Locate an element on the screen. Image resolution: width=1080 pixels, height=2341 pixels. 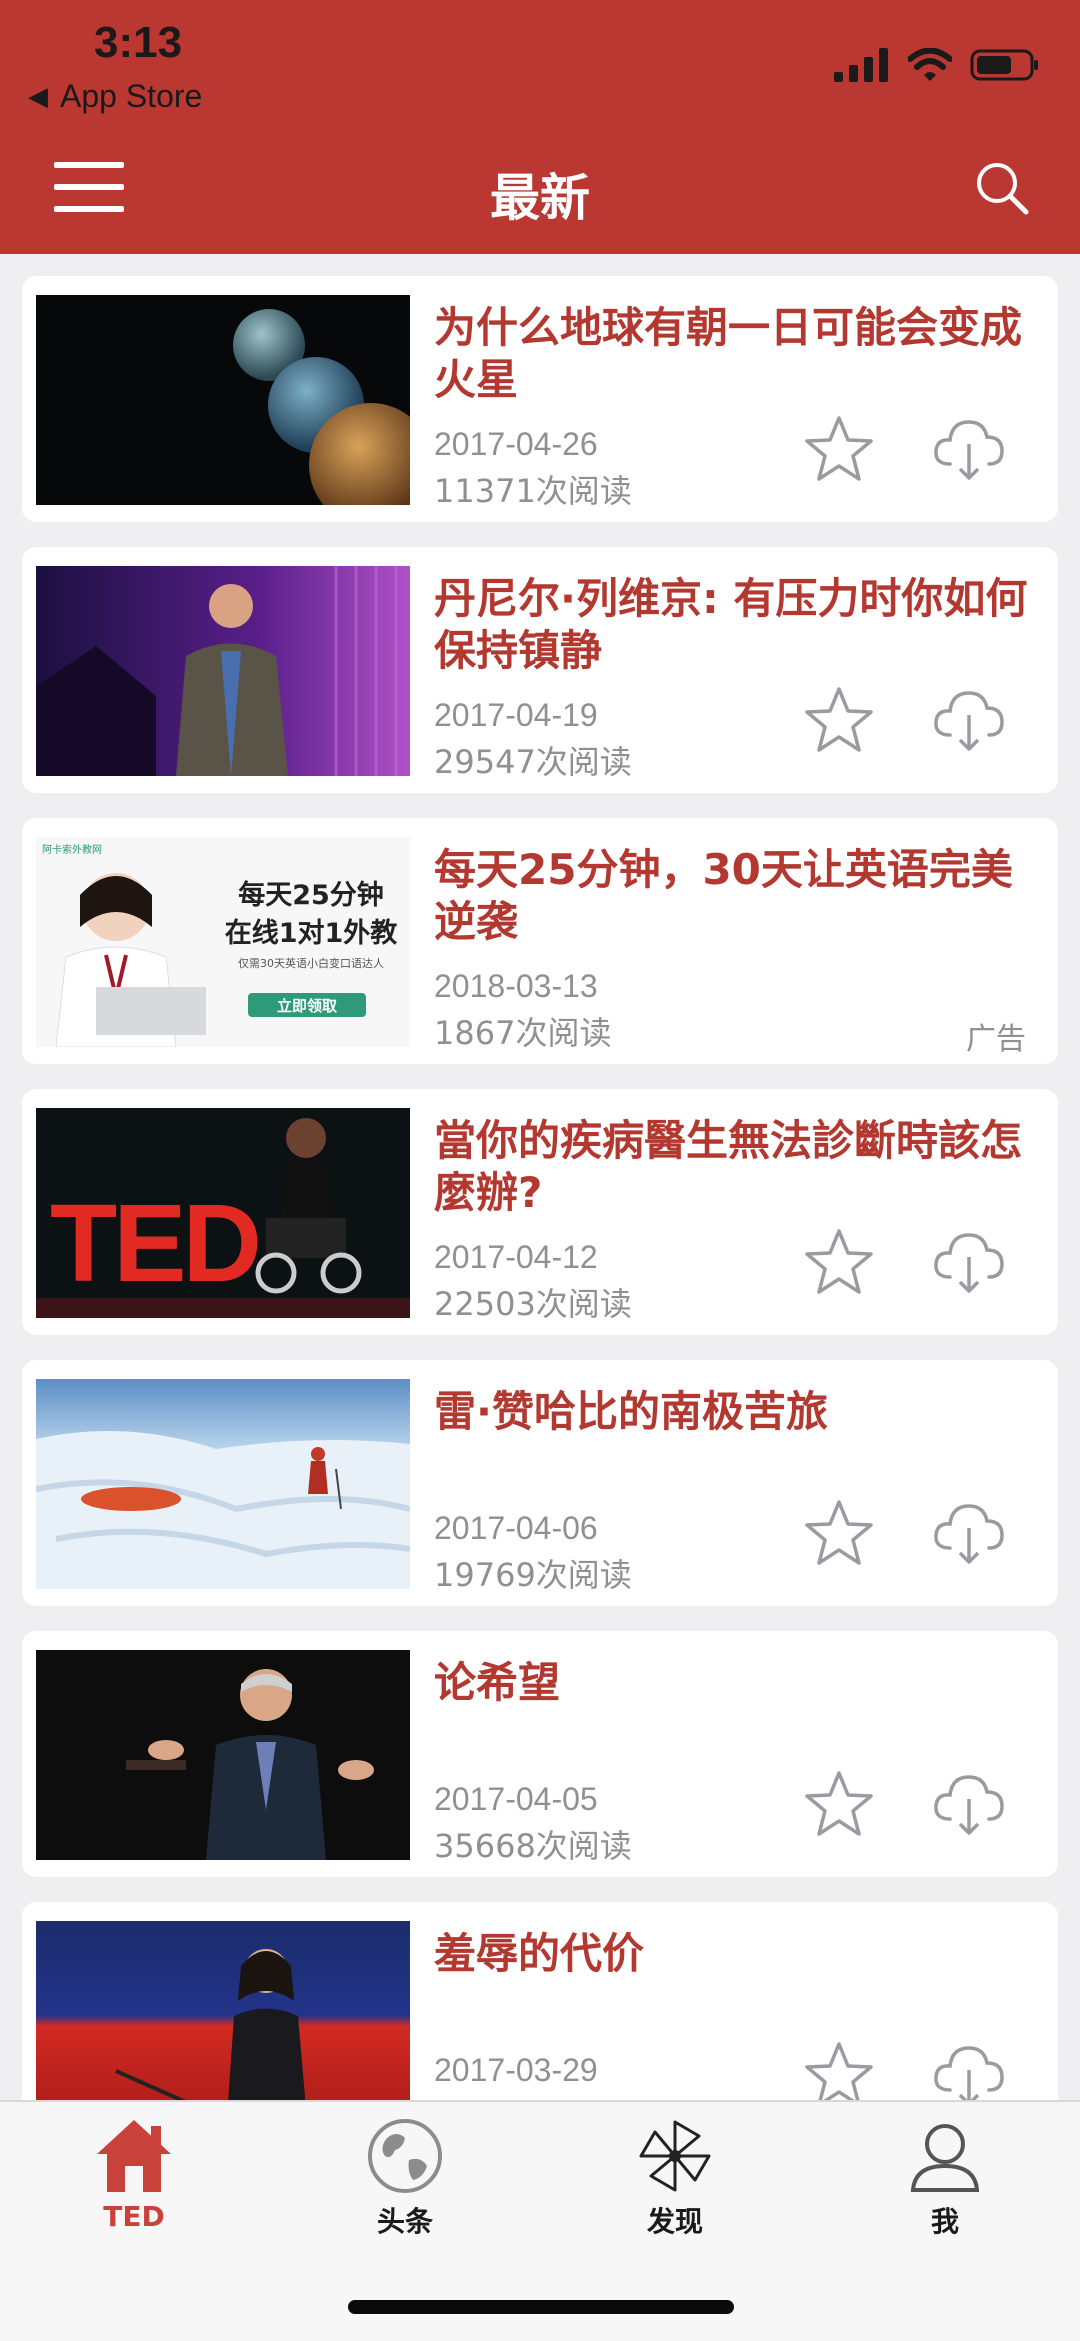
ad-brand: 阿卡索外教网 is located at coordinates (72, 850).